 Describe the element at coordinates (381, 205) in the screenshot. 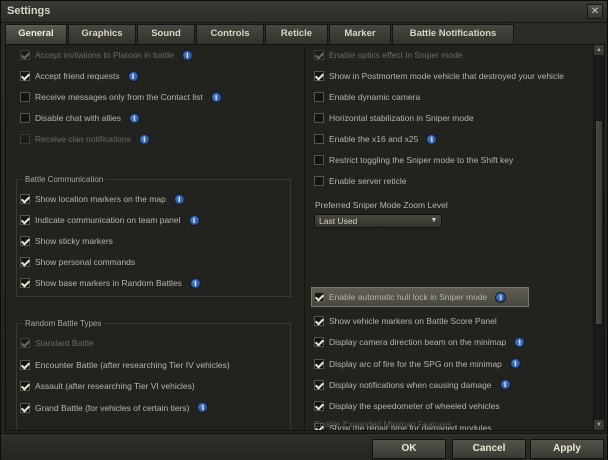

I see `zoom-level-label: Preferred Sniper Mode Zoom Level` at that location.